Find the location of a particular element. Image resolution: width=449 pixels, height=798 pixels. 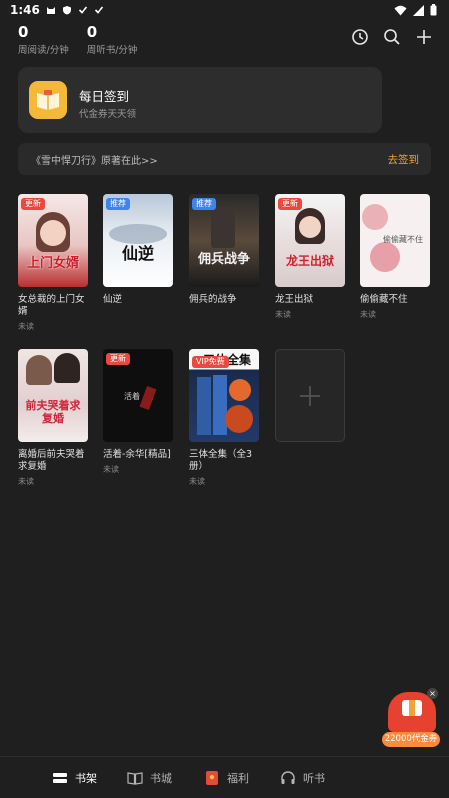

nav-welfare: 福利 is located at coordinates (226, 778).